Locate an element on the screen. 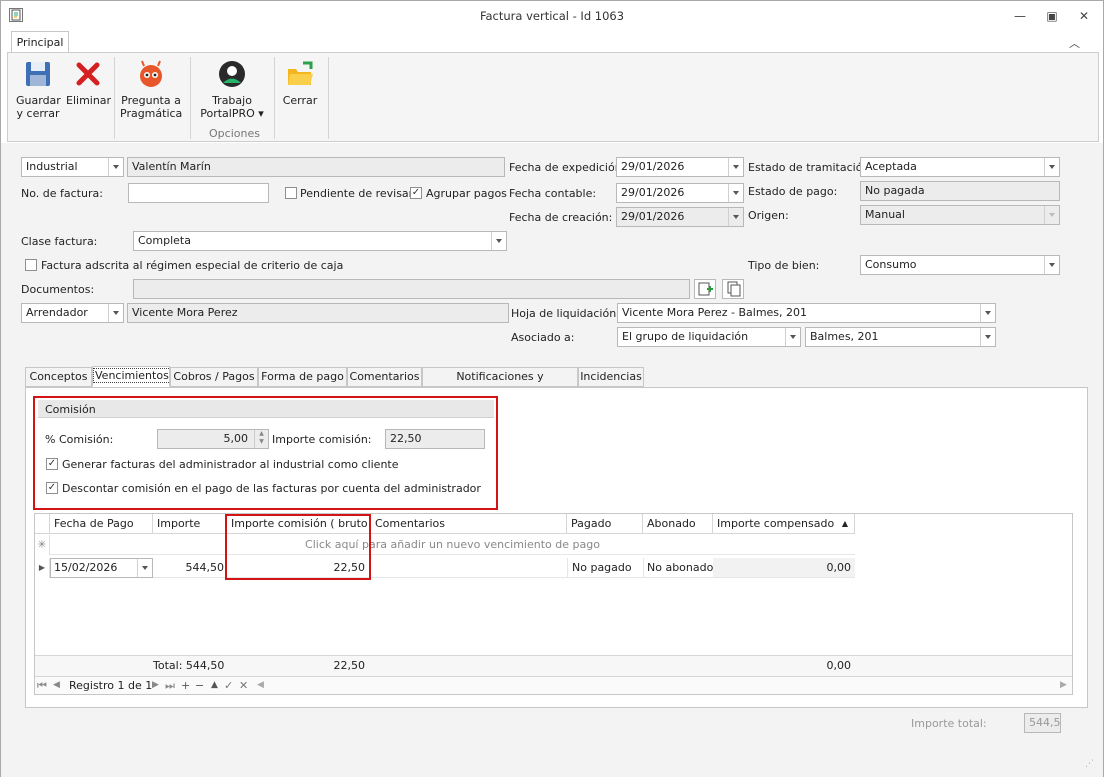 This screenshot has height=777, width=1104. processing-state-label: Estado de tramitación: is located at coordinates (811, 167).